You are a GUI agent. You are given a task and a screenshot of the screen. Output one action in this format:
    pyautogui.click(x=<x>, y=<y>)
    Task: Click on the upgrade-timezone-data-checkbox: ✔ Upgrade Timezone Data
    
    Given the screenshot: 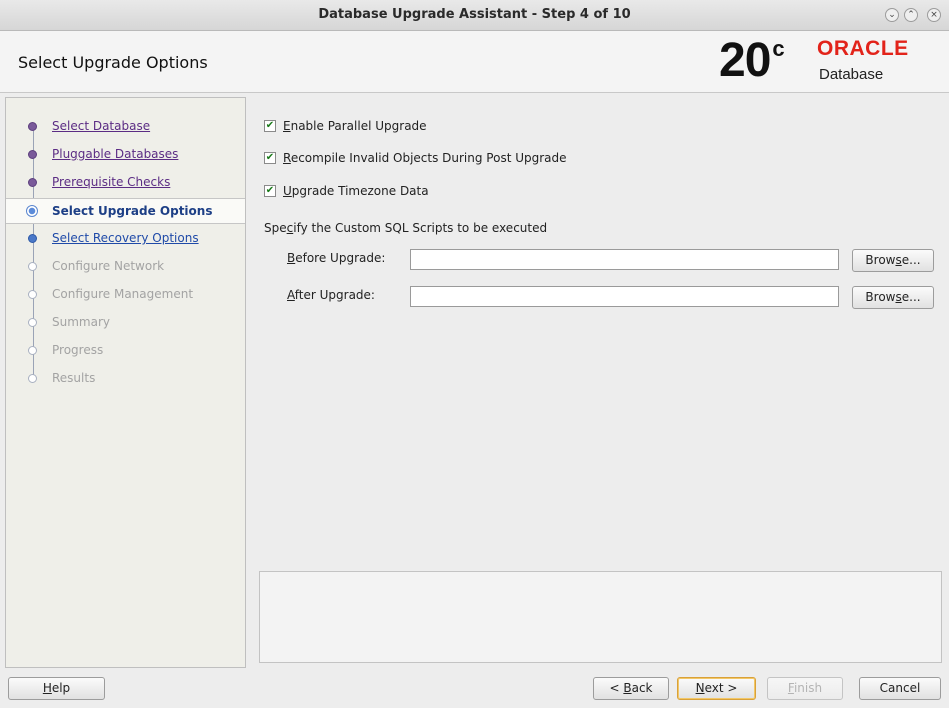 What is the action you would take?
    pyautogui.click(x=384, y=191)
    